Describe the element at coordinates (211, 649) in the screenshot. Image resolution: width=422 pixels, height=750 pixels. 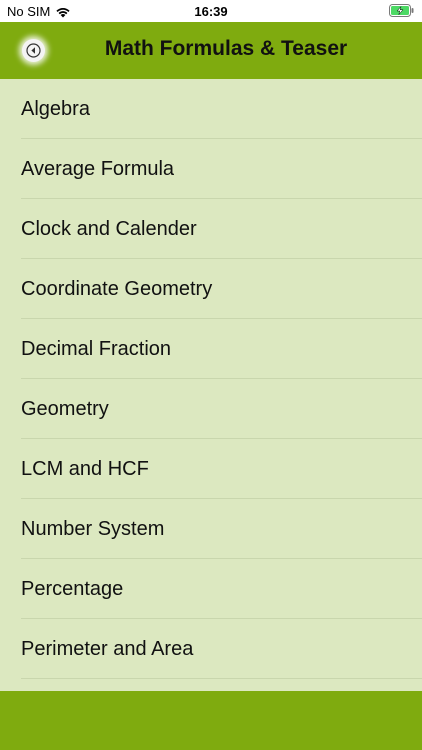
I see `list-item-perimeter-and-area: Perimeter and Area` at that location.